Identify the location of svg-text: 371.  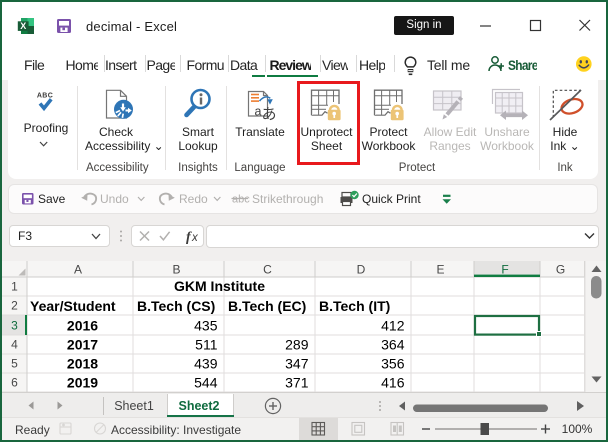
(297, 383).